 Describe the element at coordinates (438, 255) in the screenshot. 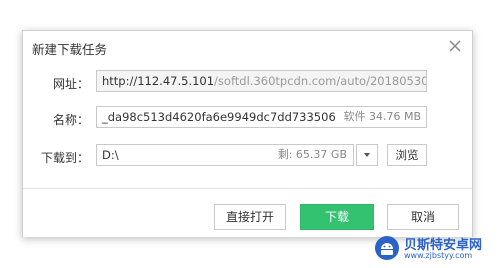

I see `watermark-url: www.zjbstyy.com` at that location.